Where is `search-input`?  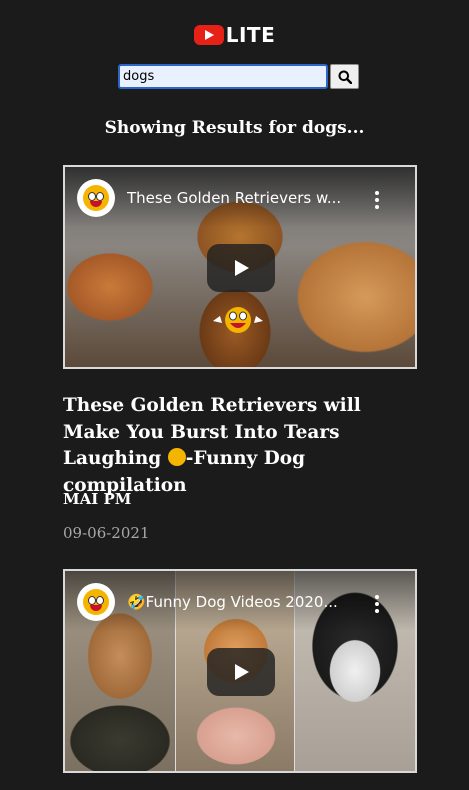
search-input is located at coordinates (223, 76).